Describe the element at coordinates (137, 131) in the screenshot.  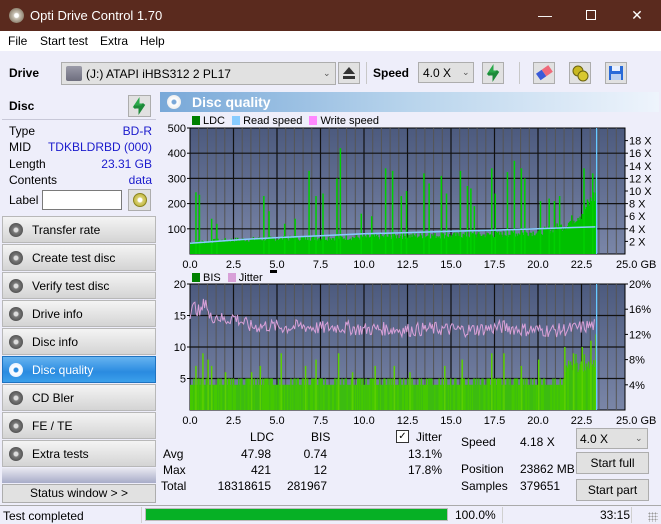
I see `disc-type-value: BD-R` at that location.